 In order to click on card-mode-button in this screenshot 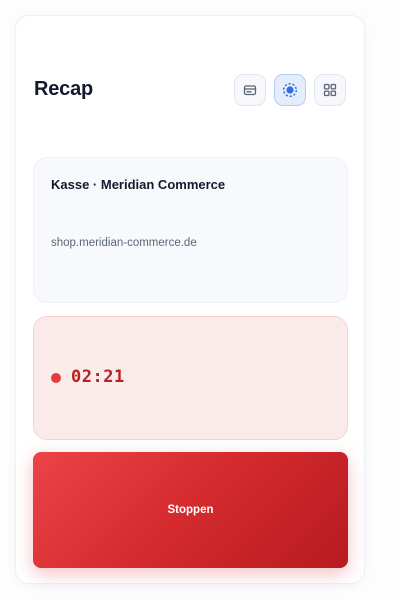, I will do `click(250, 90)`.